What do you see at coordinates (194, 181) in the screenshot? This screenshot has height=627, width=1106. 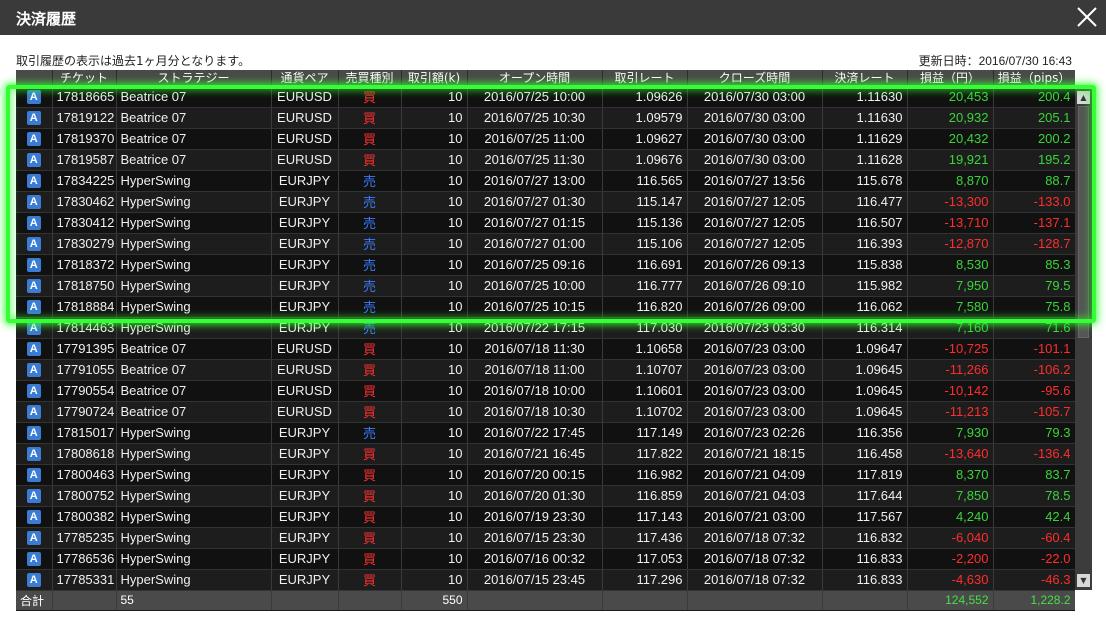 I see `cell-strategy: HyperSwing` at bounding box center [194, 181].